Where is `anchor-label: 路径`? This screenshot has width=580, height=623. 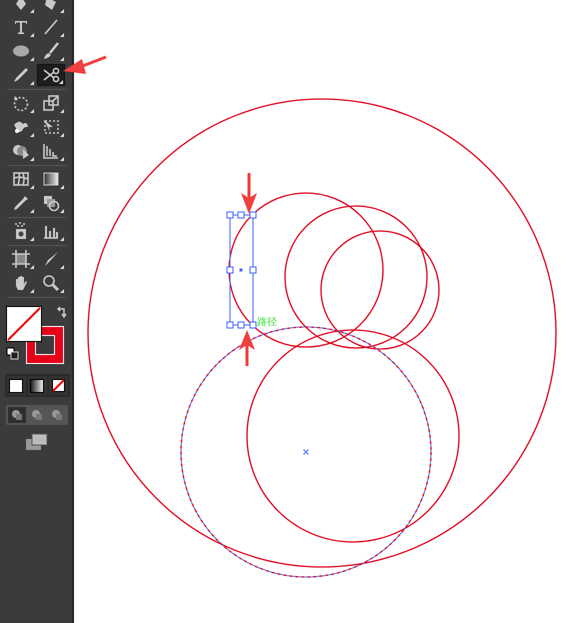
anchor-label: 路径 is located at coordinates (267, 322).